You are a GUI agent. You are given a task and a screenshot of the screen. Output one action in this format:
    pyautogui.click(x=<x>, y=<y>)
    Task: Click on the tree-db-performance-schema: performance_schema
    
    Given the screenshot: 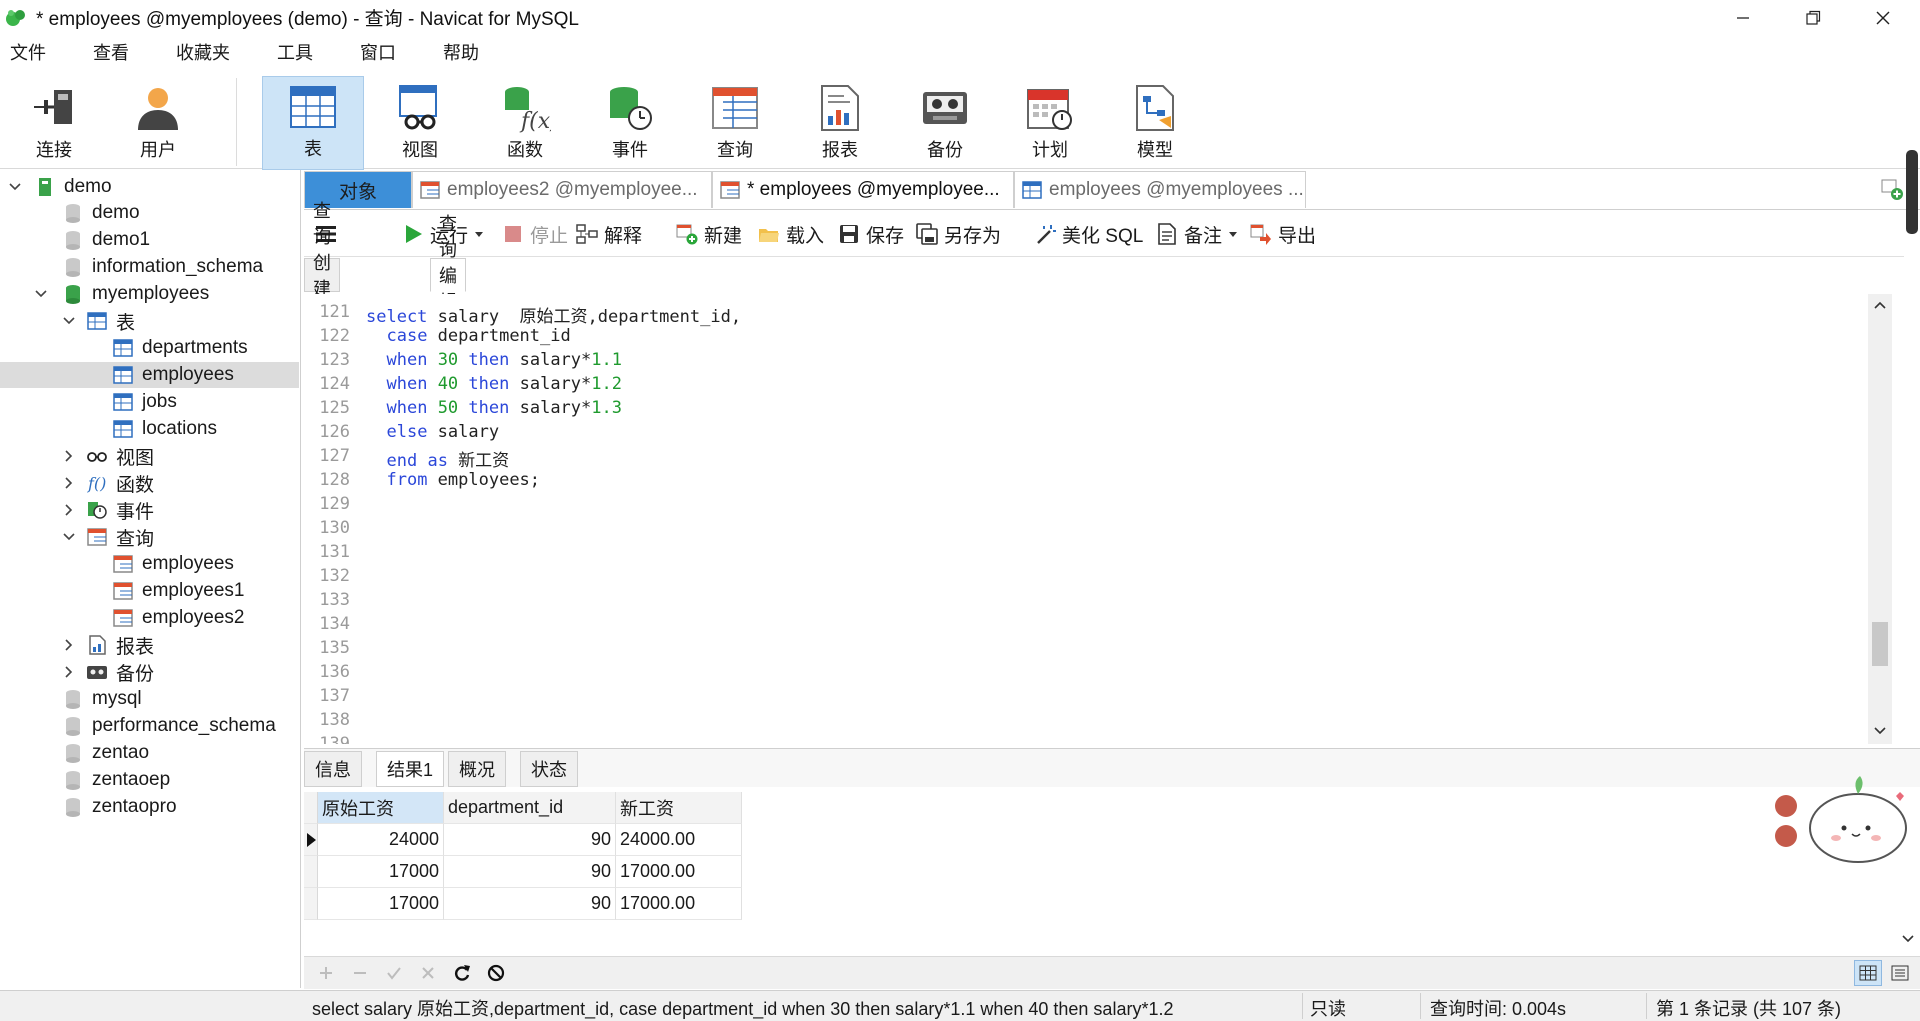 What is the action you would take?
    pyautogui.click(x=169, y=726)
    